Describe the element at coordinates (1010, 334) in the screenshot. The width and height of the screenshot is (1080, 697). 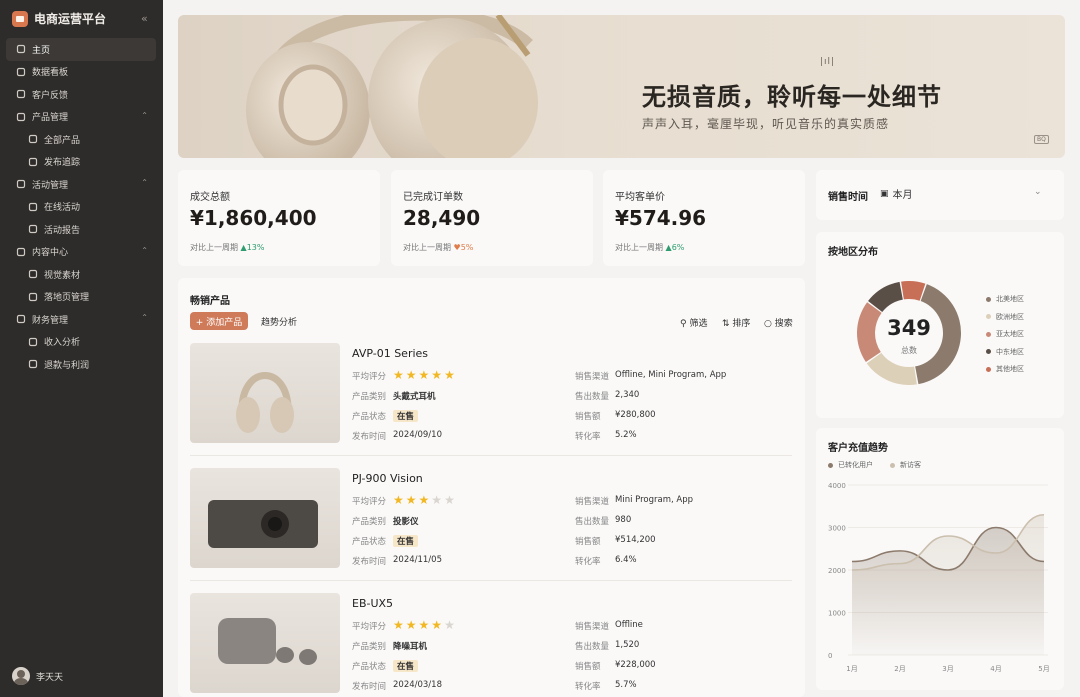
I see `legend-label: 亚太地区` at that location.